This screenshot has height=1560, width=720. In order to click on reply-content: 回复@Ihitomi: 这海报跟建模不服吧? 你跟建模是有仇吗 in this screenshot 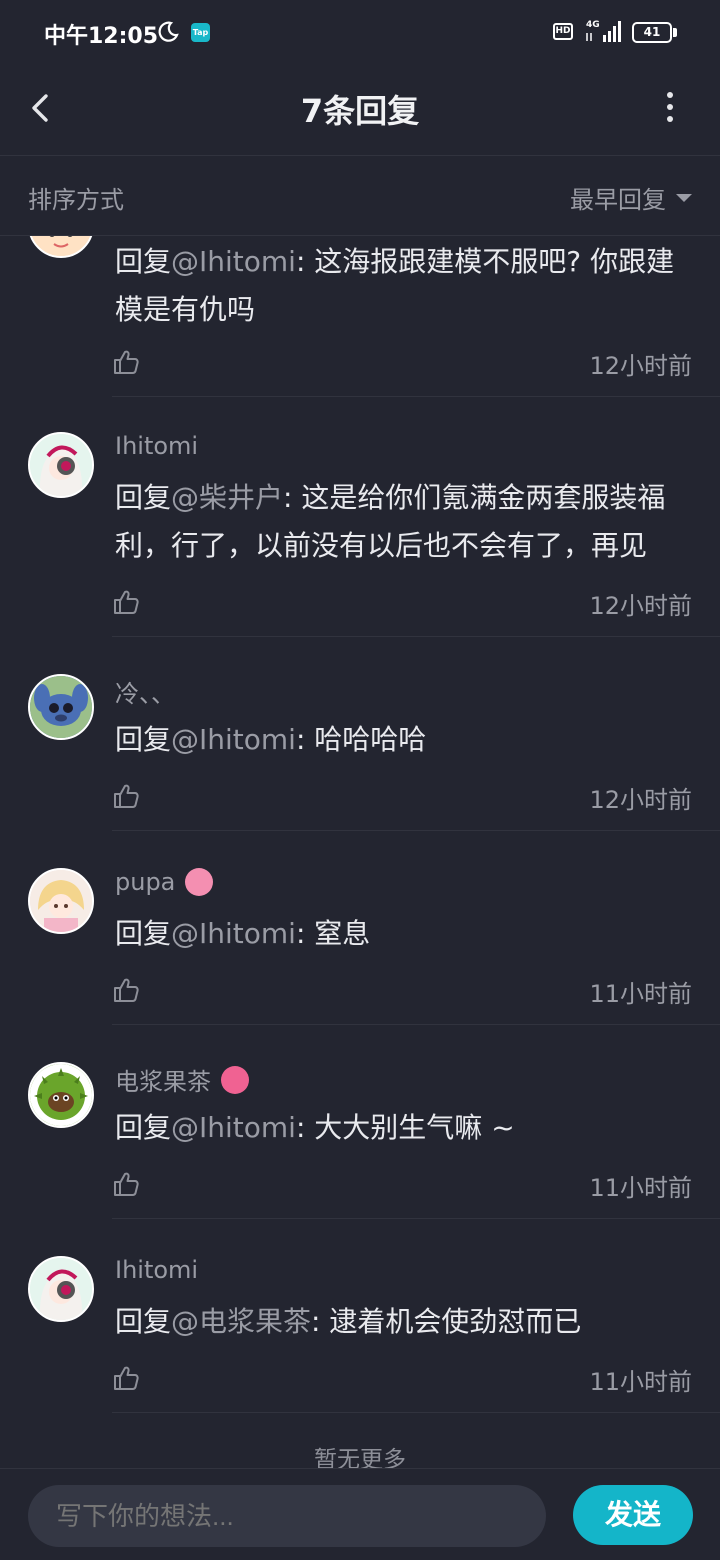, I will do `click(395, 285)`.